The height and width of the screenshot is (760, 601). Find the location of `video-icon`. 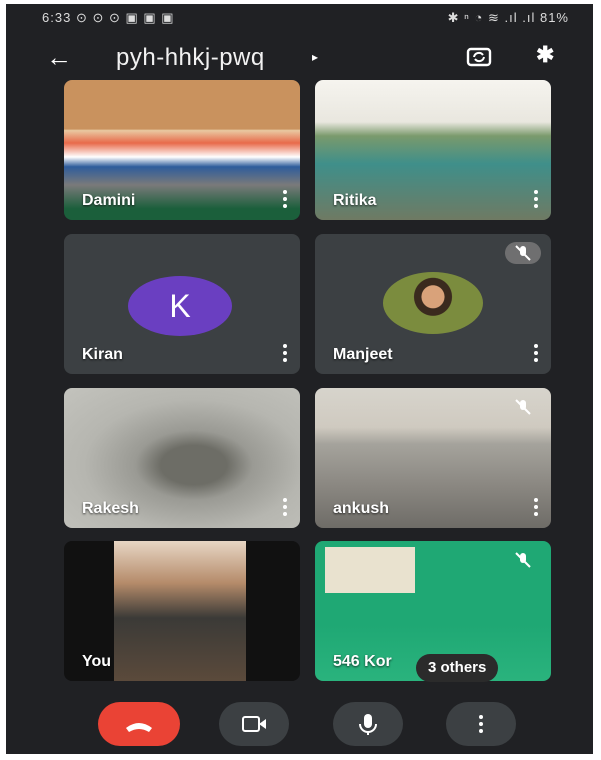

video-icon is located at coordinates (254, 724).